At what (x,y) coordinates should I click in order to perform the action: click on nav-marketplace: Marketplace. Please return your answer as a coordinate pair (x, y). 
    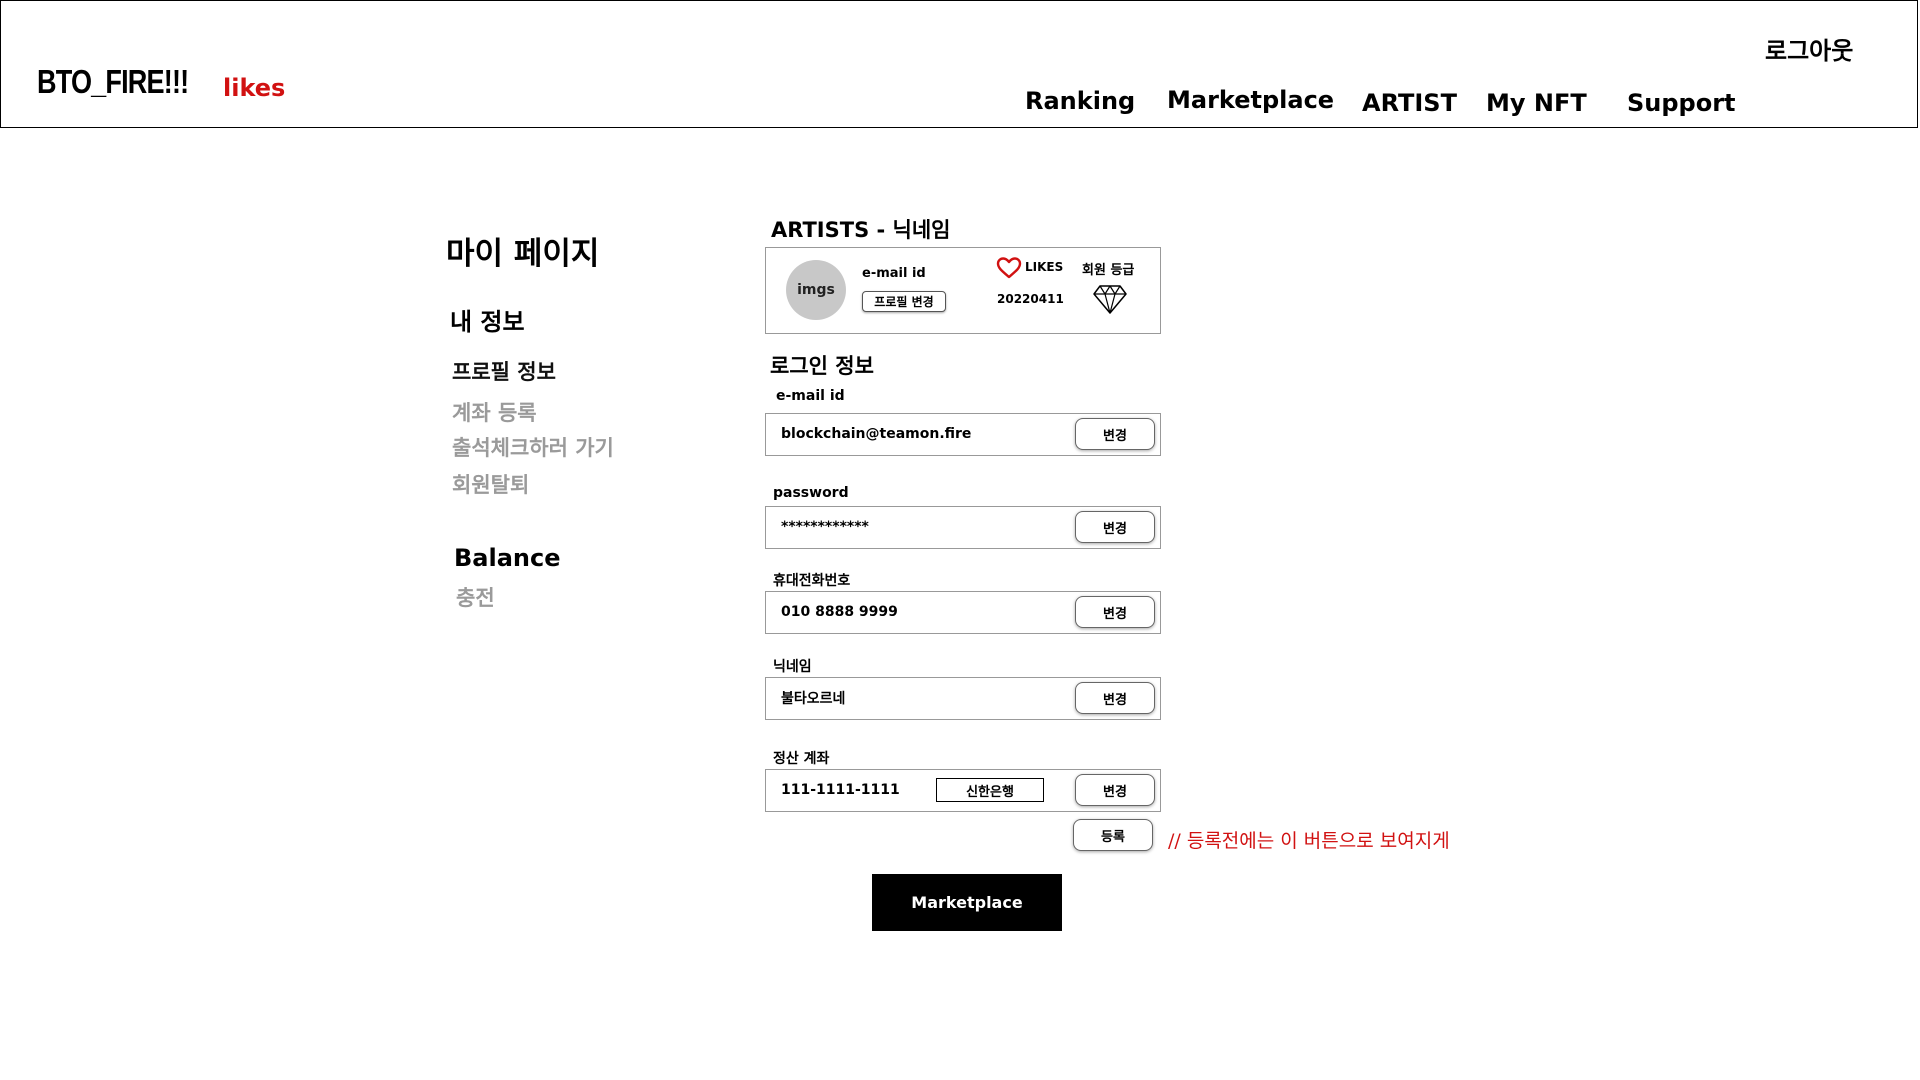
    Looking at the image, I should click on (1250, 100).